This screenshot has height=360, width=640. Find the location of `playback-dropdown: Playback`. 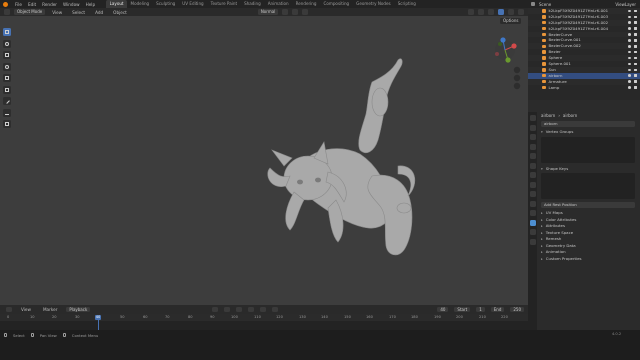

playback-dropdown: Playback is located at coordinates (78, 309).